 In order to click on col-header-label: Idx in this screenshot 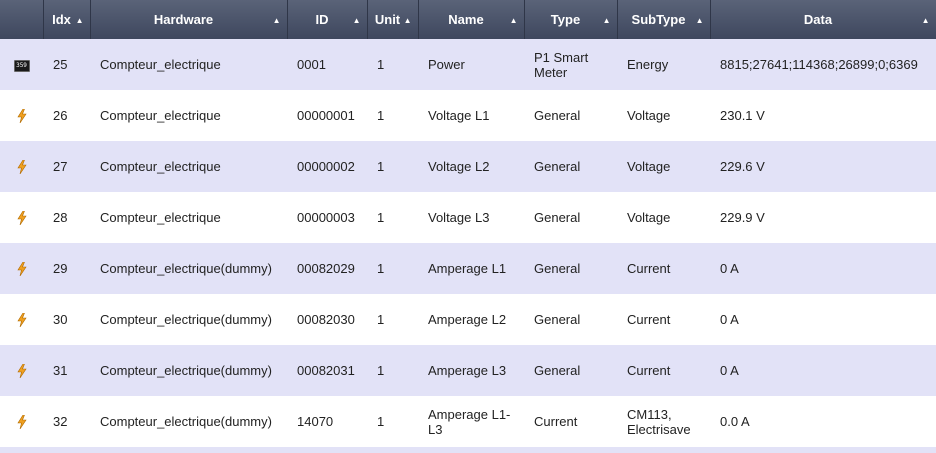, I will do `click(61, 19)`.